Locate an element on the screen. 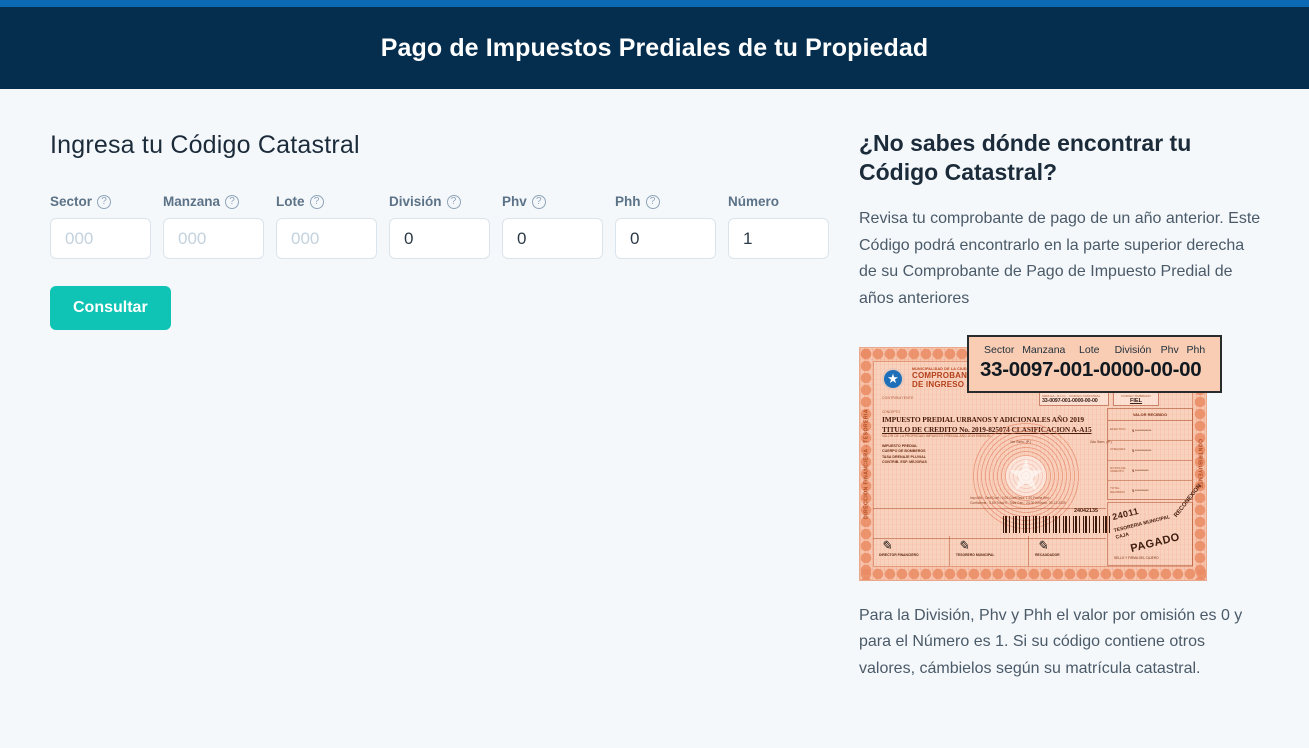  field-division-label: División ? is located at coordinates (439, 201).